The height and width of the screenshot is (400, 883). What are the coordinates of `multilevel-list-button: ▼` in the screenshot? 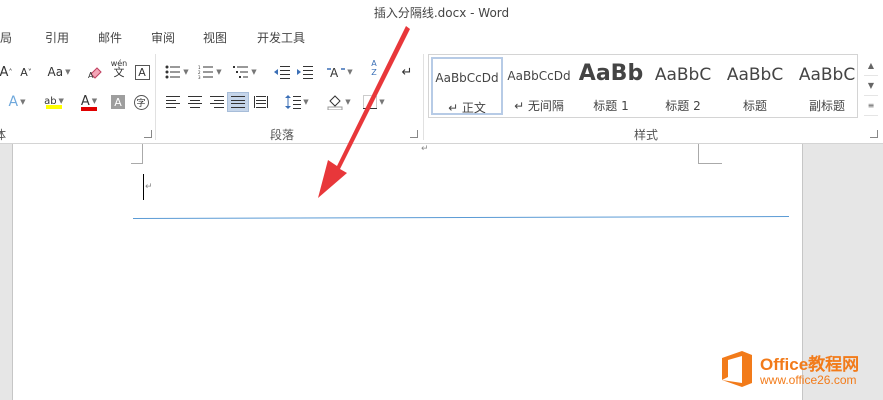 It's located at (245, 72).